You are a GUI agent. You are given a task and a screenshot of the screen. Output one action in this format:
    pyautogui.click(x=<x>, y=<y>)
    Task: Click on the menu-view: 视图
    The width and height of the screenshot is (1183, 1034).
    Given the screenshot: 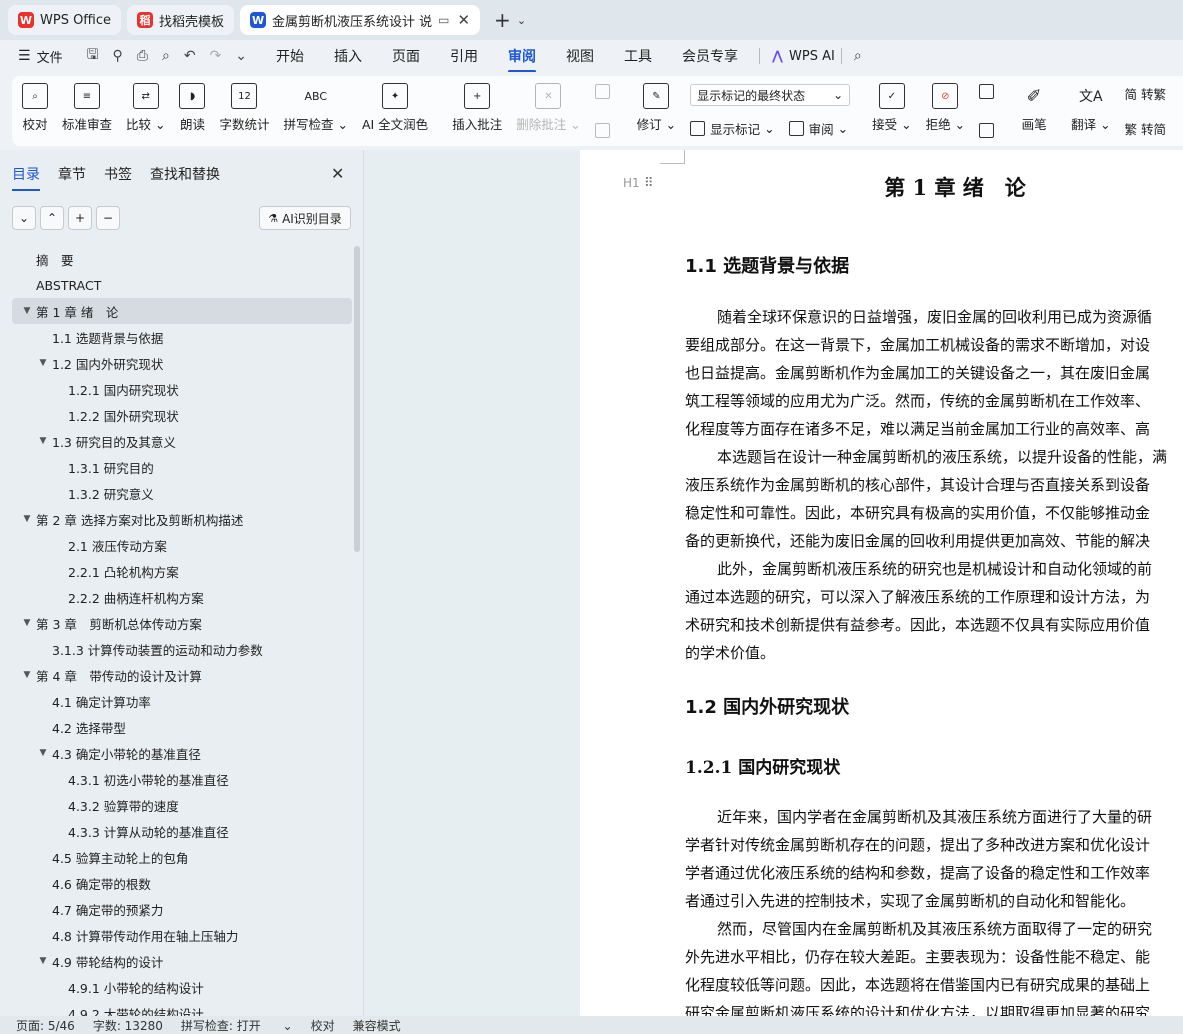 What is the action you would take?
    pyautogui.click(x=580, y=56)
    